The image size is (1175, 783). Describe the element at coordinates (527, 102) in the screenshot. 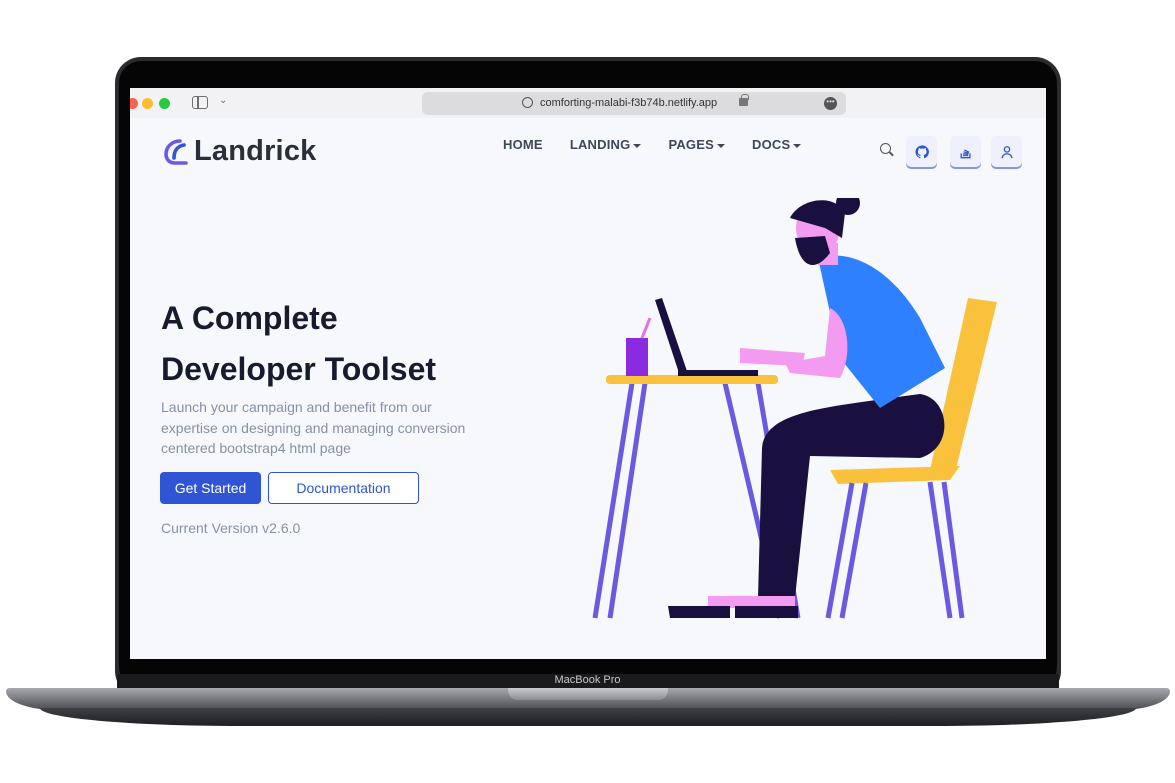

I see `globe-icon` at that location.